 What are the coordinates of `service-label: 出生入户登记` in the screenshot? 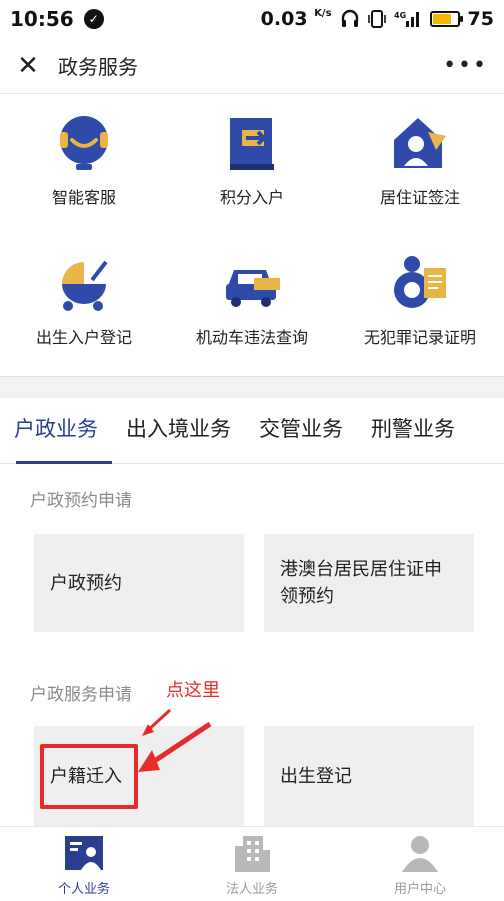 It's located at (83, 337).